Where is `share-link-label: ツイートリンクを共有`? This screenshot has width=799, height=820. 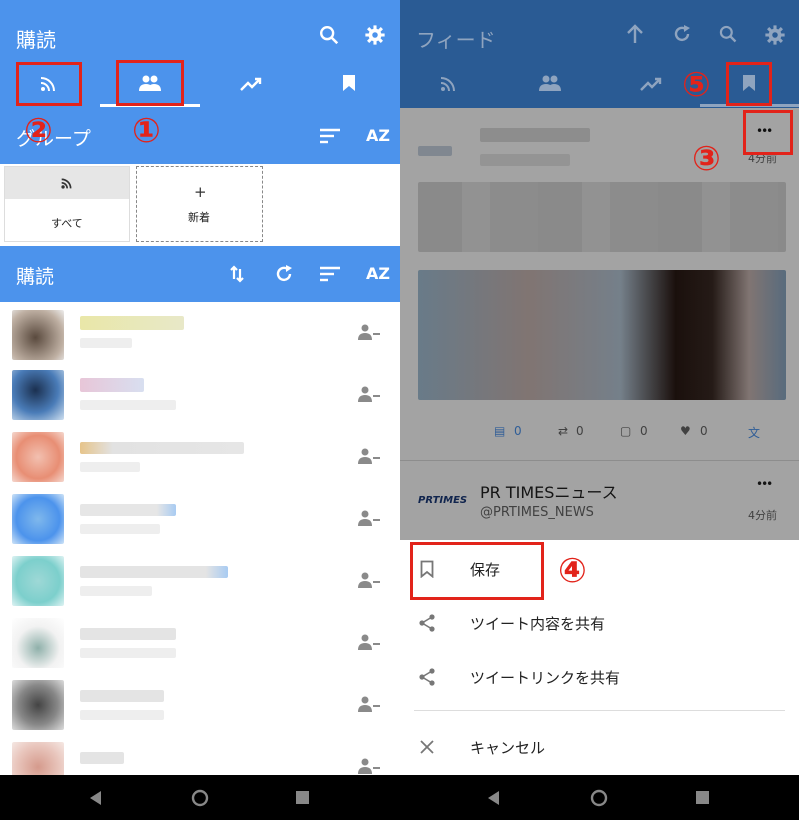 share-link-label: ツイートリンクを共有 is located at coordinates (545, 677).